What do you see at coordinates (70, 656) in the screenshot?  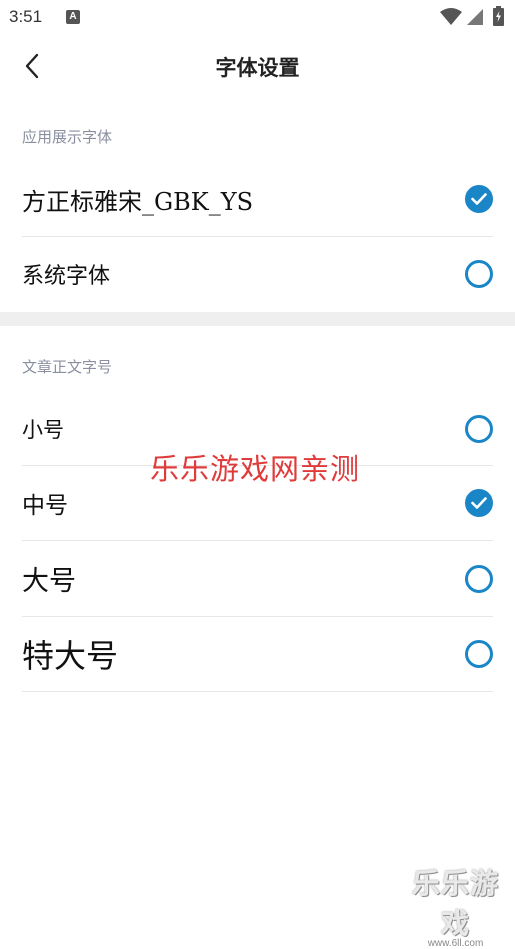 I see `option-label: 特大号` at bounding box center [70, 656].